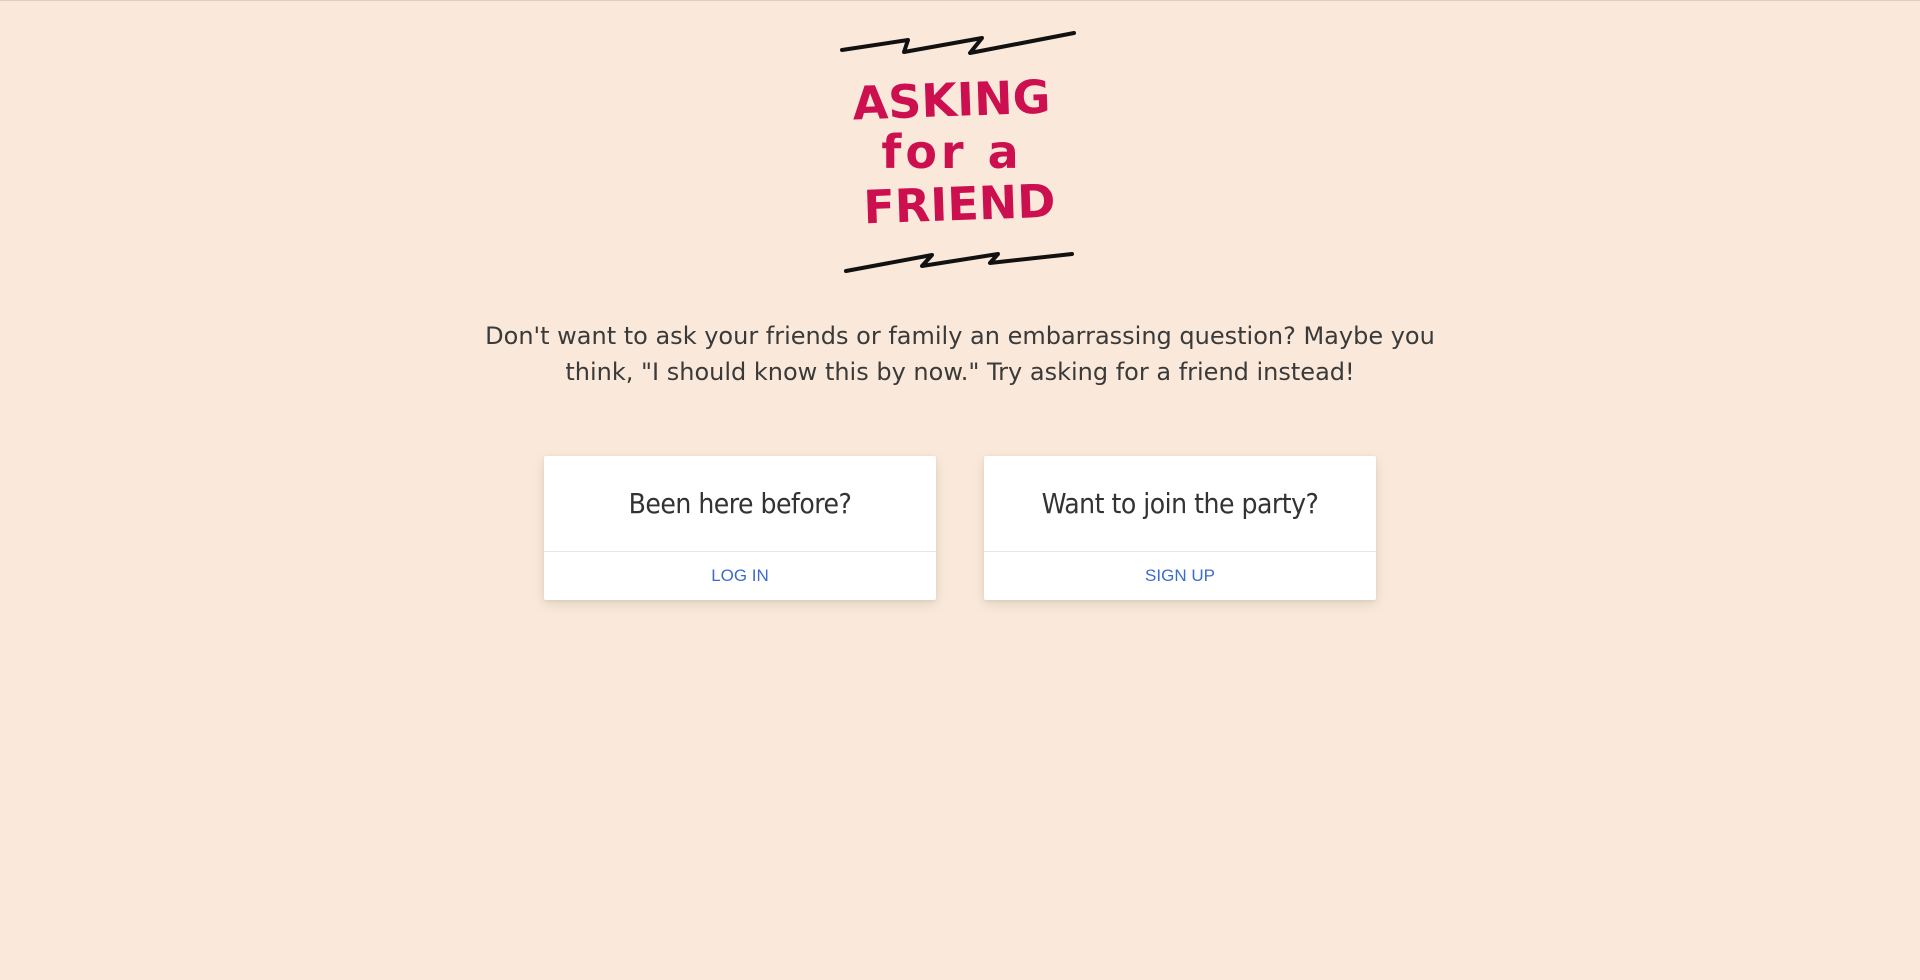 The height and width of the screenshot is (980, 1920). What do you see at coordinates (952, 100) in the screenshot?
I see `logo-line-1: ASKING` at bounding box center [952, 100].